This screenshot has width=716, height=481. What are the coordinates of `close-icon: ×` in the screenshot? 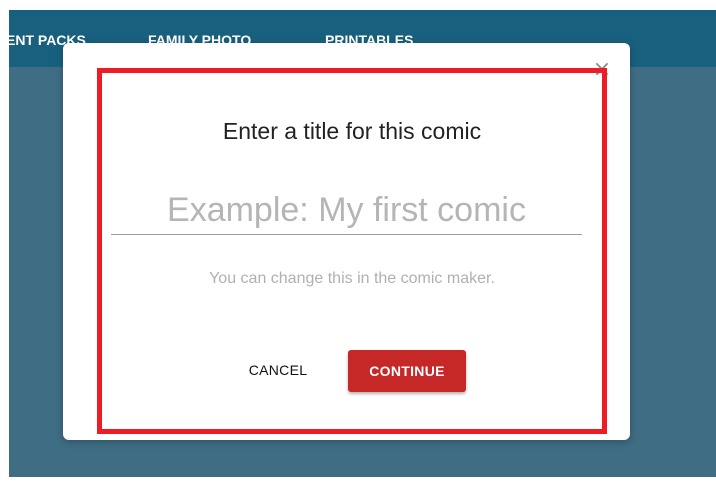 It's located at (602, 70).